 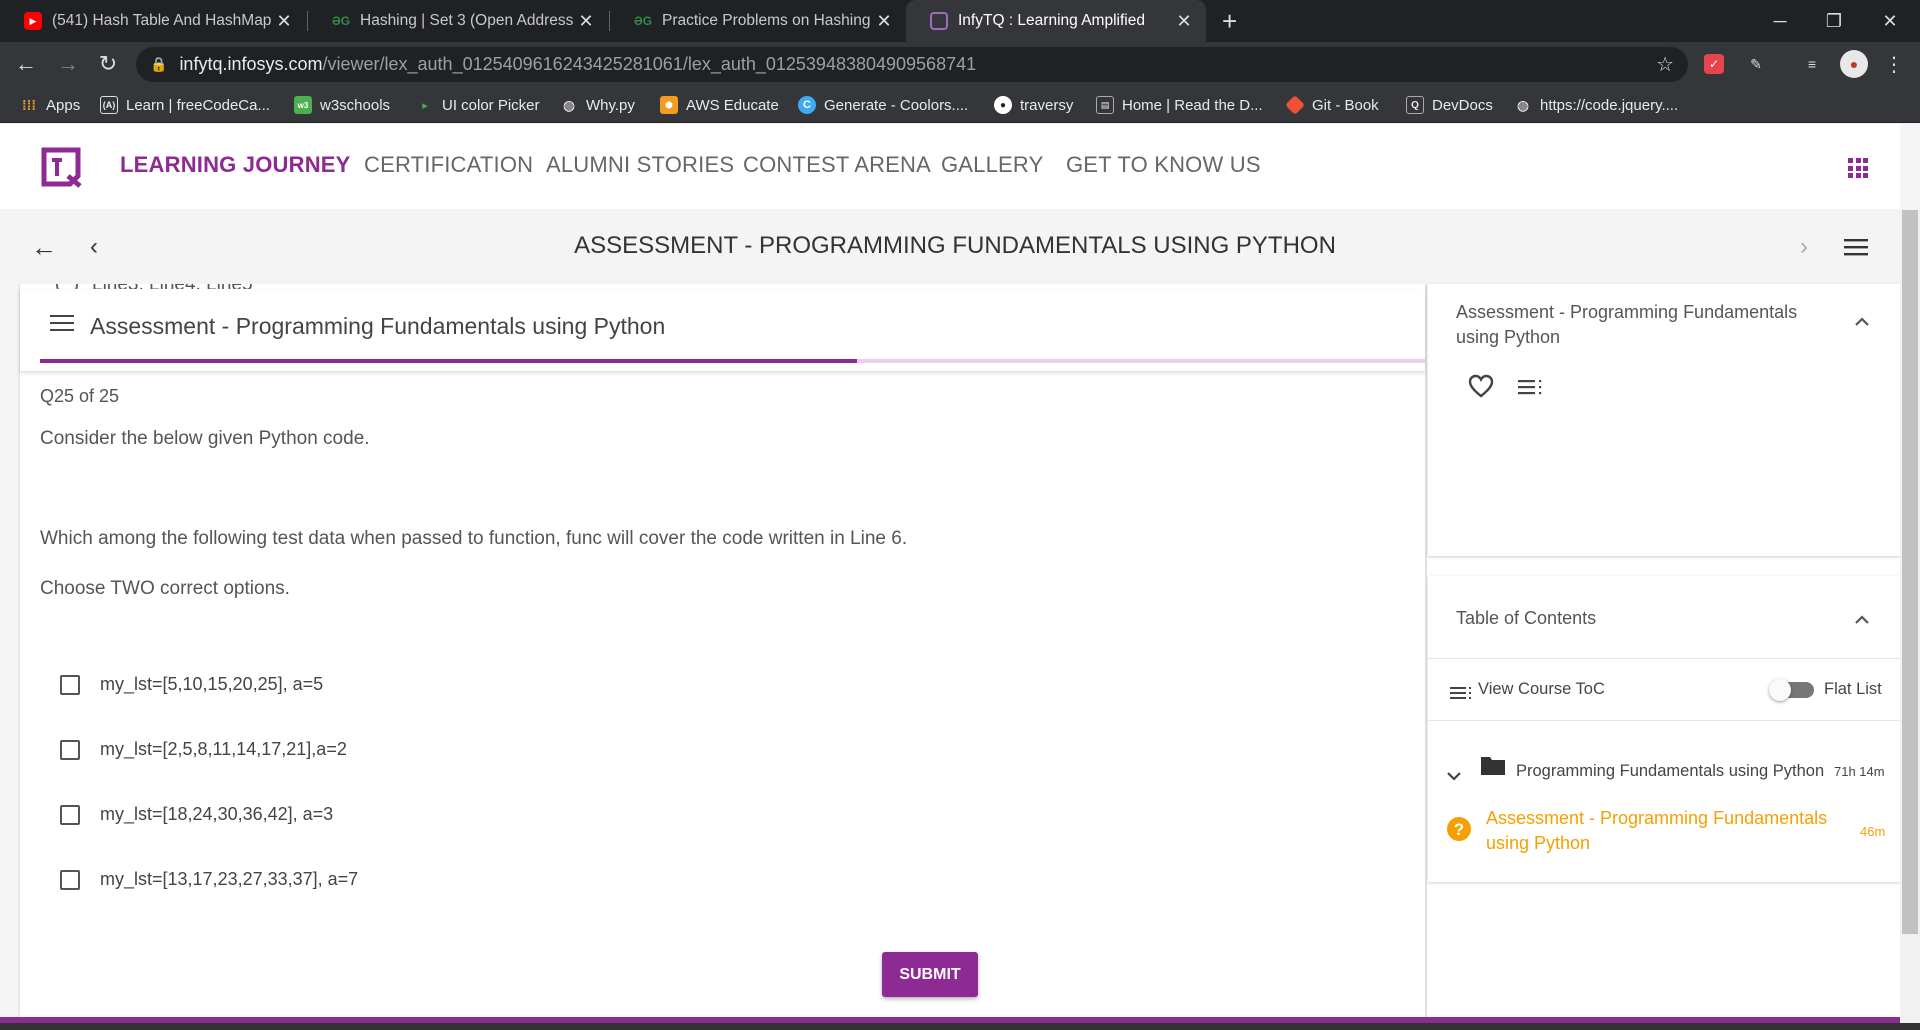 I want to click on chevron-right-icon: ›, so click(x=1804, y=247).